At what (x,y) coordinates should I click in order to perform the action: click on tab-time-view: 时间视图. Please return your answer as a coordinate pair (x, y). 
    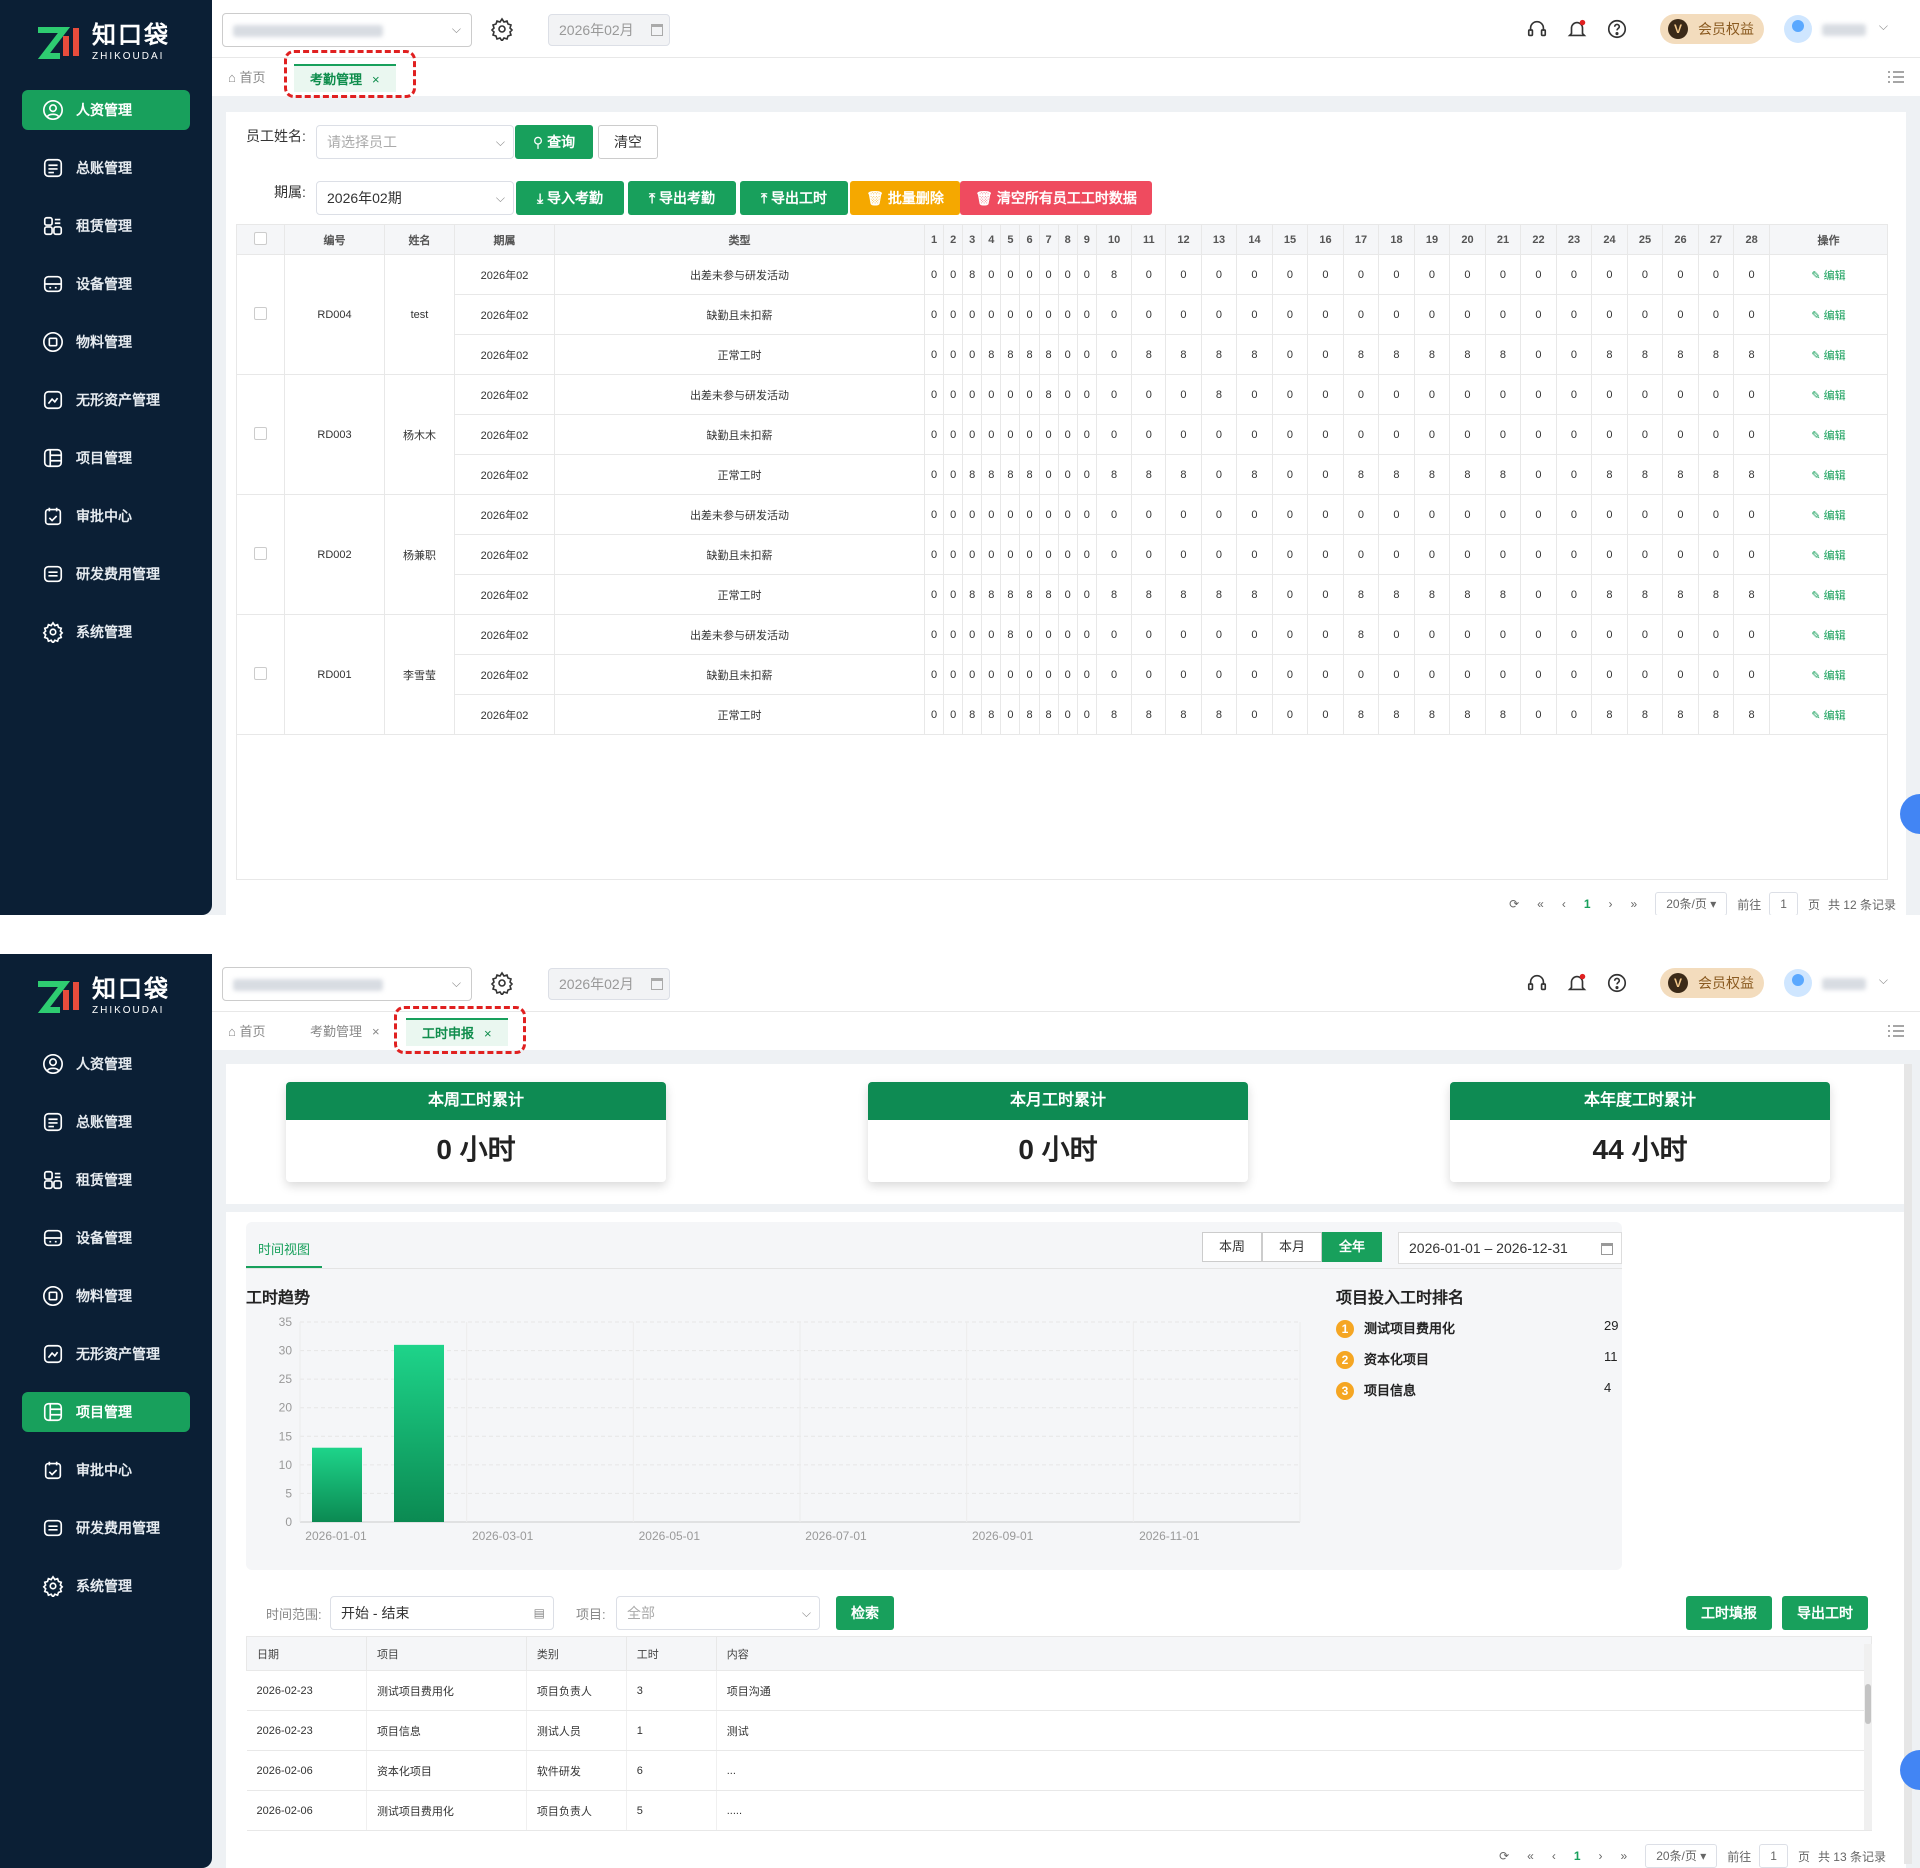
    Looking at the image, I should click on (284, 1250).